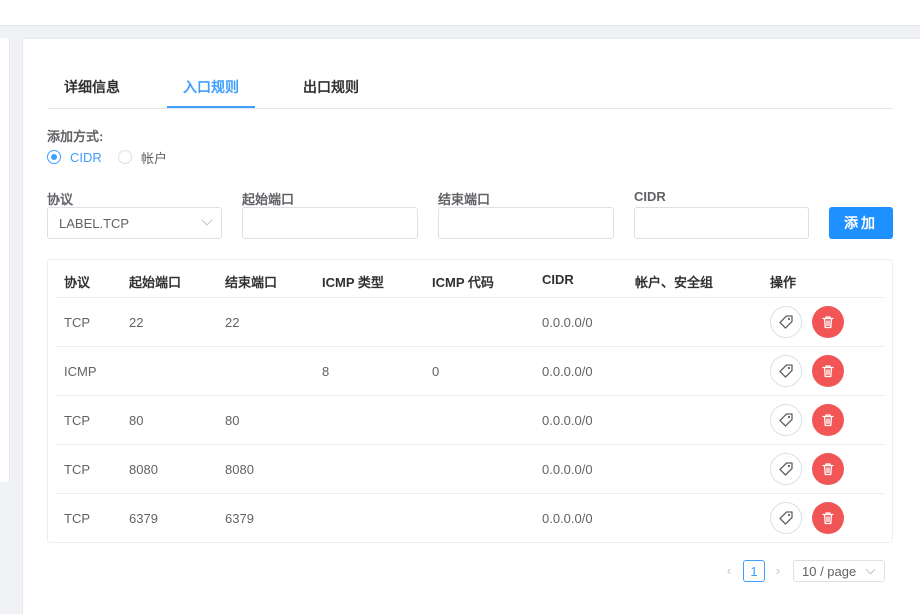 The width and height of the screenshot is (920, 614). I want to click on cidr-input, so click(721, 223).